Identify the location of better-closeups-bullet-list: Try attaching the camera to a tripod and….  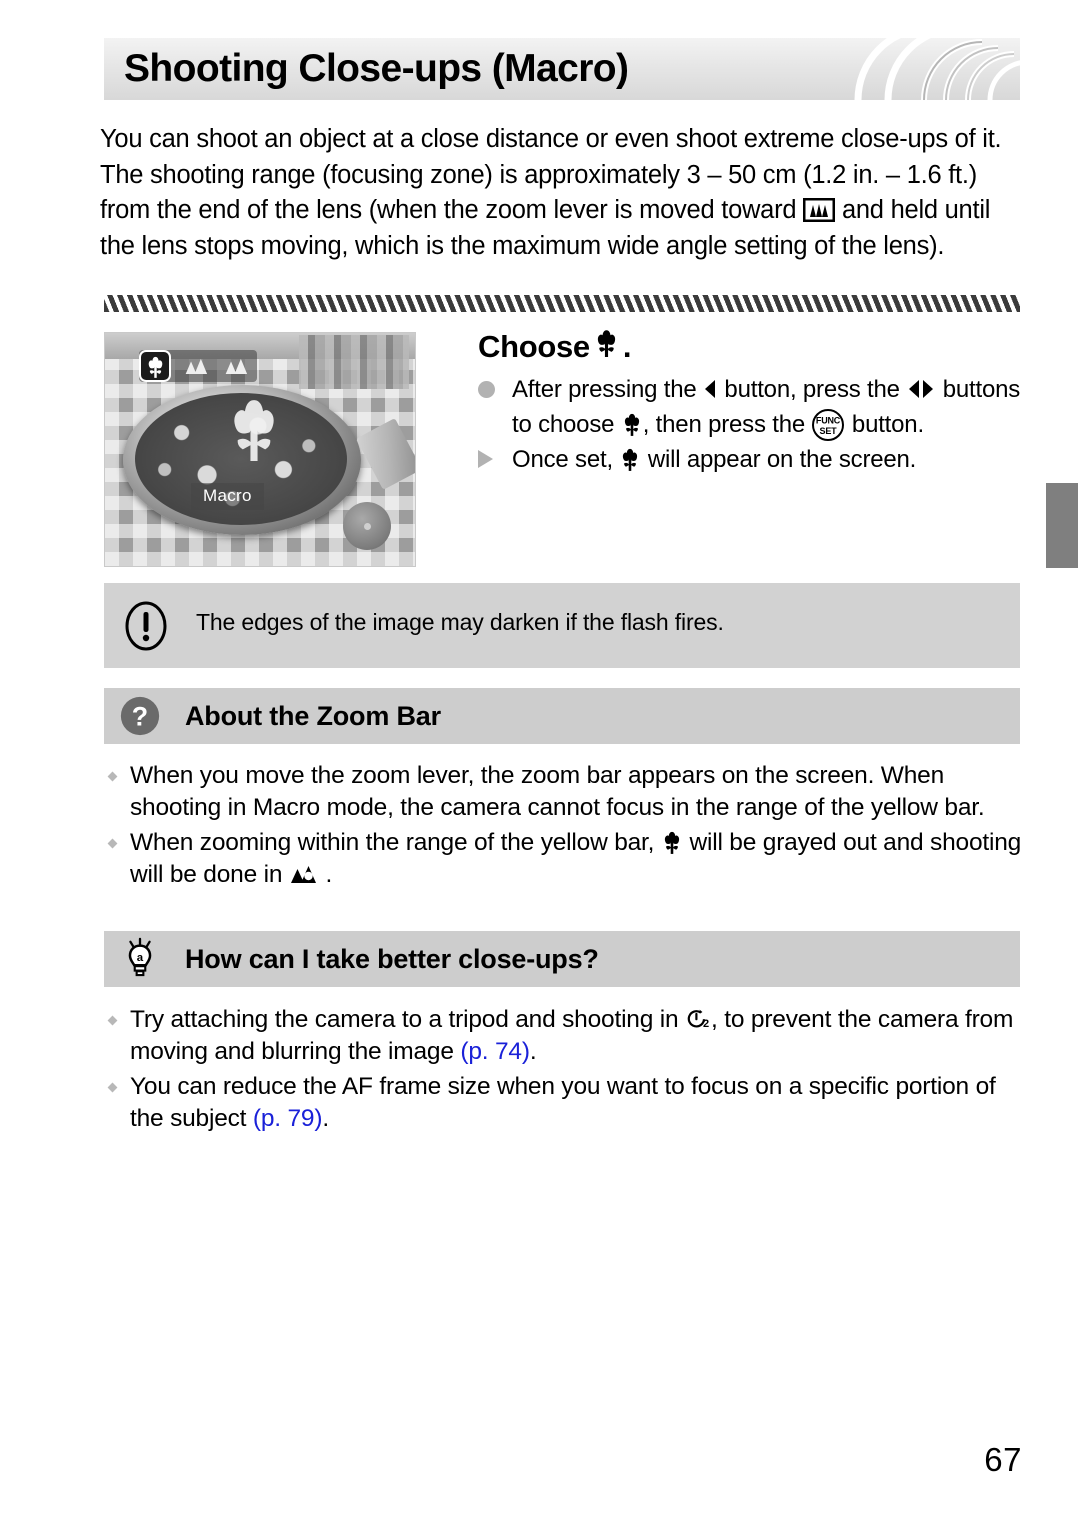
(566, 1071).